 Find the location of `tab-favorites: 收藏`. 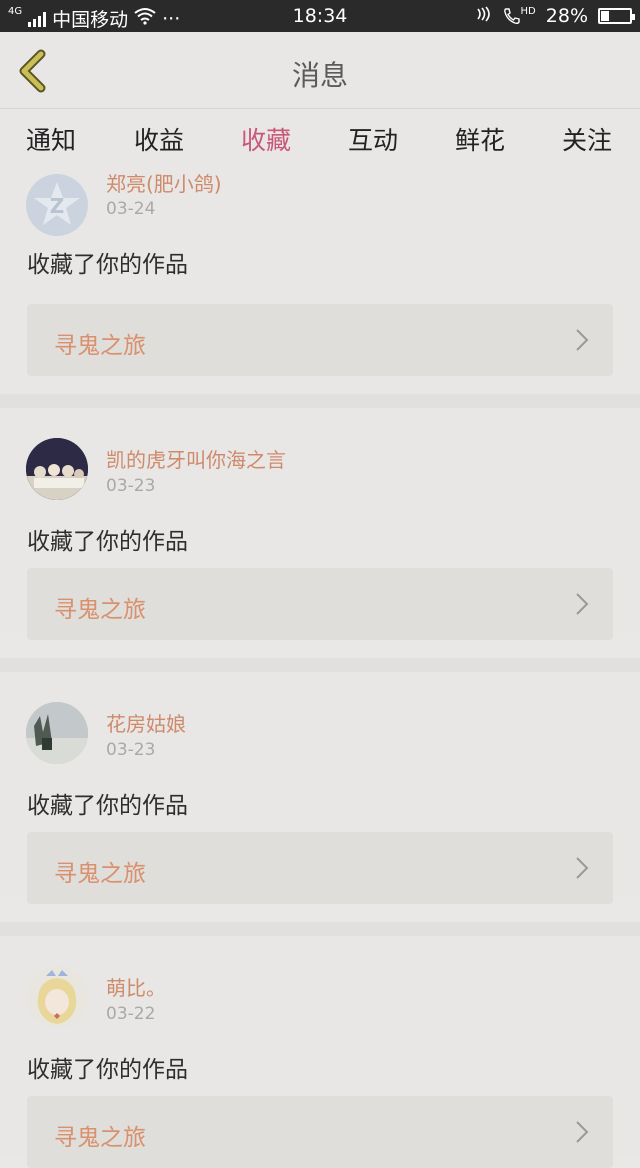

tab-favorites: 收藏 is located at coordinates (266, 139).